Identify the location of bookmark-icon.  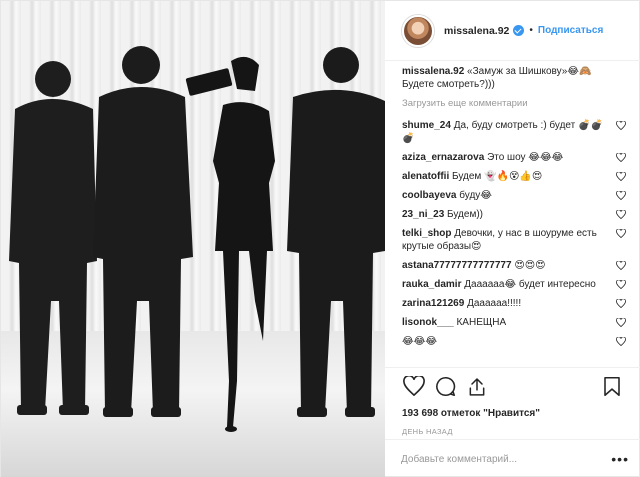
(612, 386).